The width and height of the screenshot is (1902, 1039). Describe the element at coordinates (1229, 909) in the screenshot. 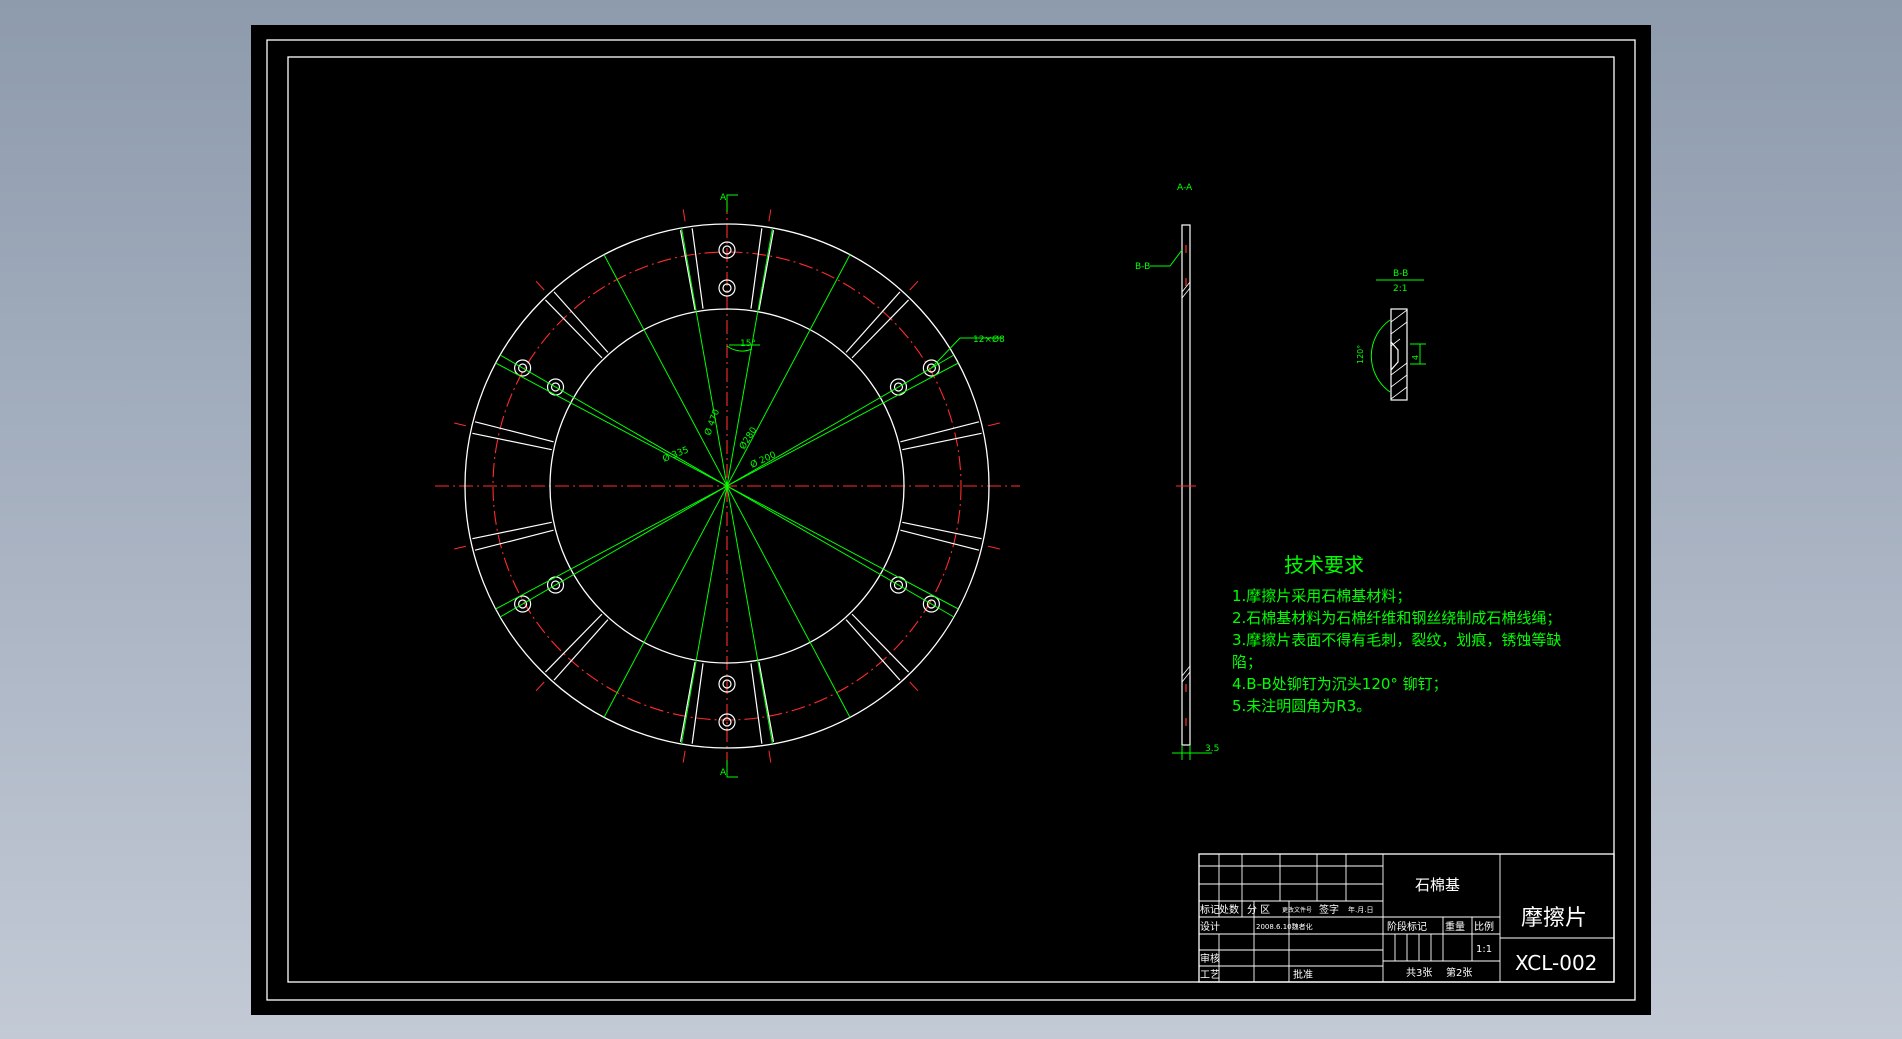

I see `tb-count: 处数` at that location.